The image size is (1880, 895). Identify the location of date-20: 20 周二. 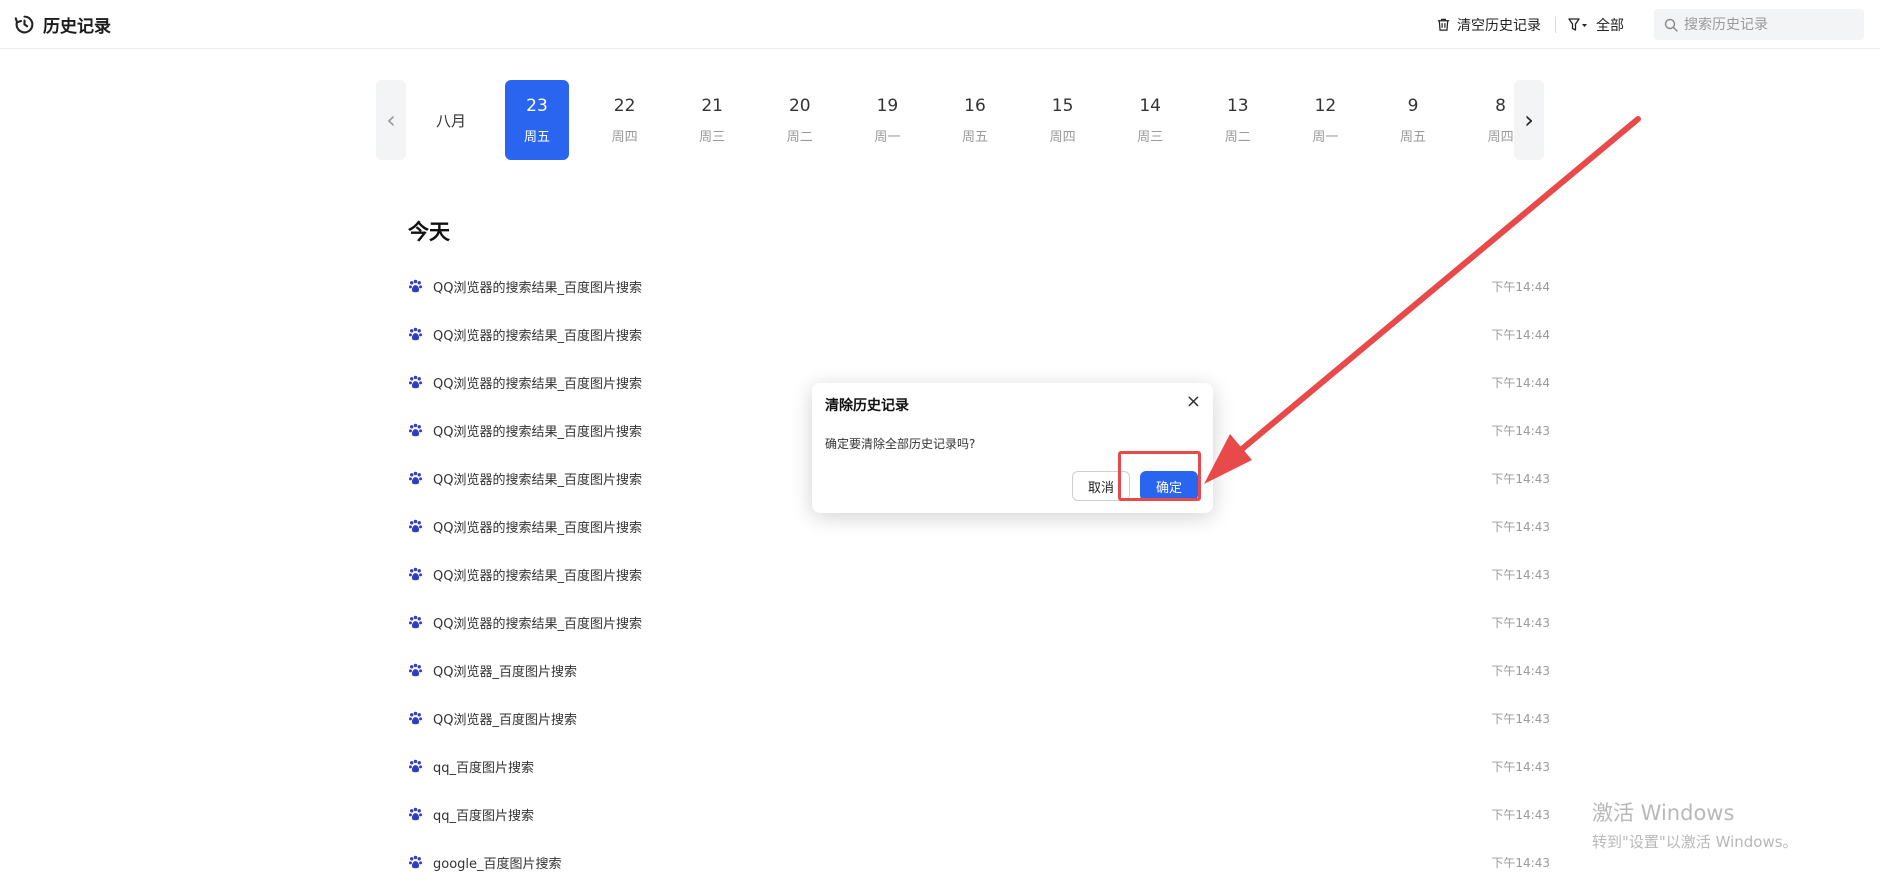
(800, 120).